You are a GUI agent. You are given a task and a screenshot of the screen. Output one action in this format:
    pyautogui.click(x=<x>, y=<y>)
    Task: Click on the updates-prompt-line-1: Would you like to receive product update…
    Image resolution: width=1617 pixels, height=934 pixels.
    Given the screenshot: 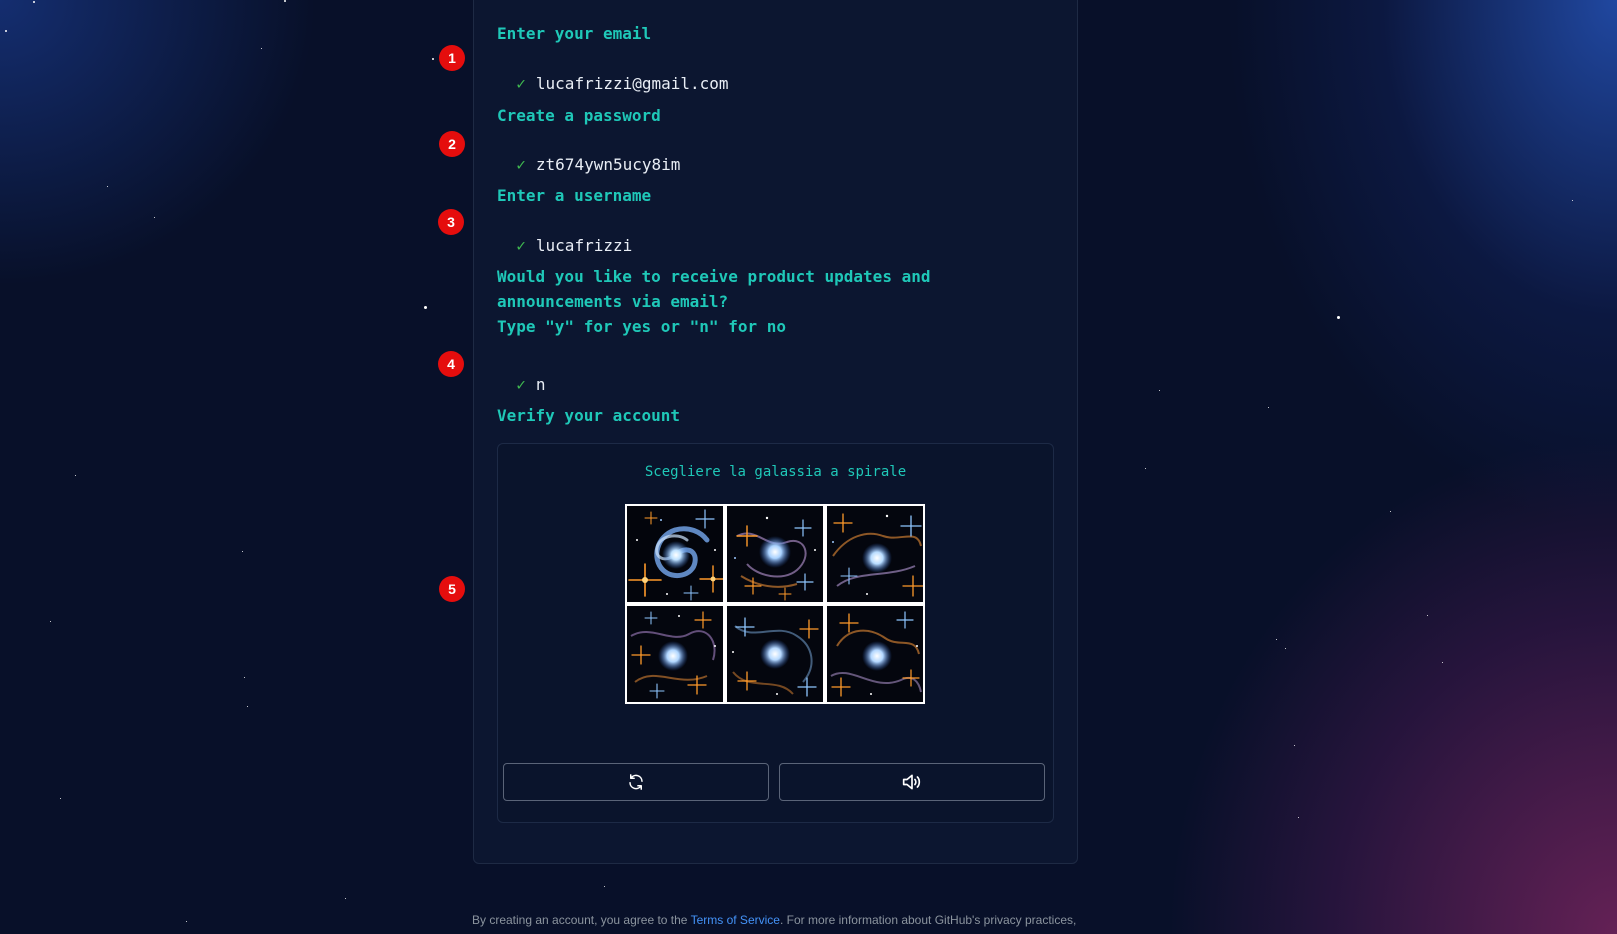 What is the action you would take?
    pyautogui.click(x=714, y=276)
    